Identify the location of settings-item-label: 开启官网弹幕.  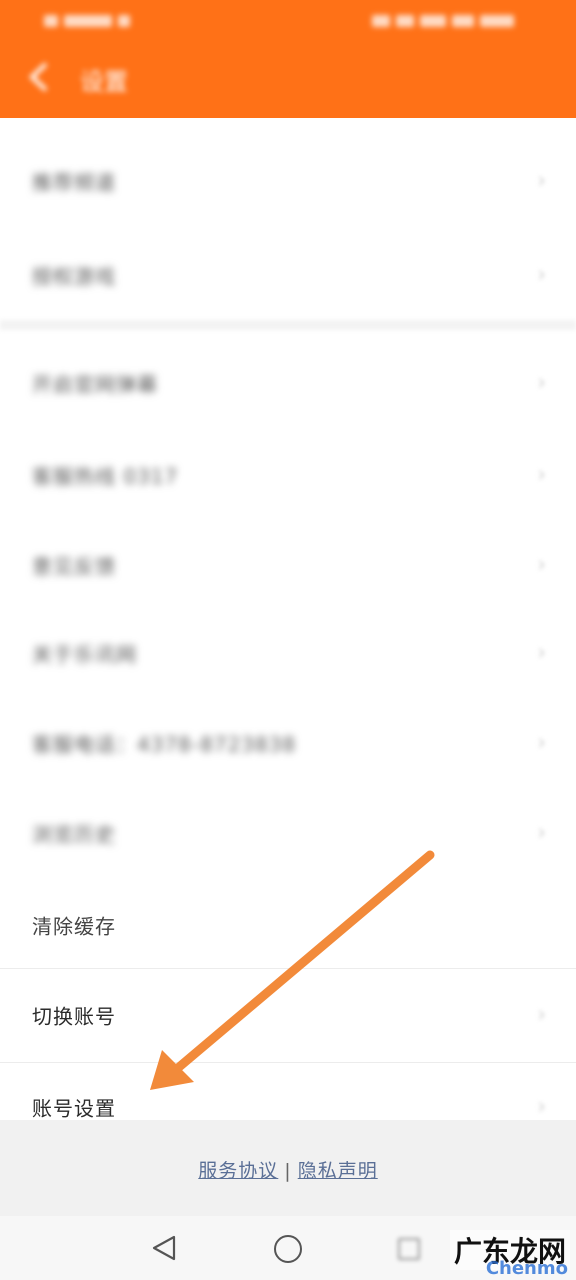
(95, 384).